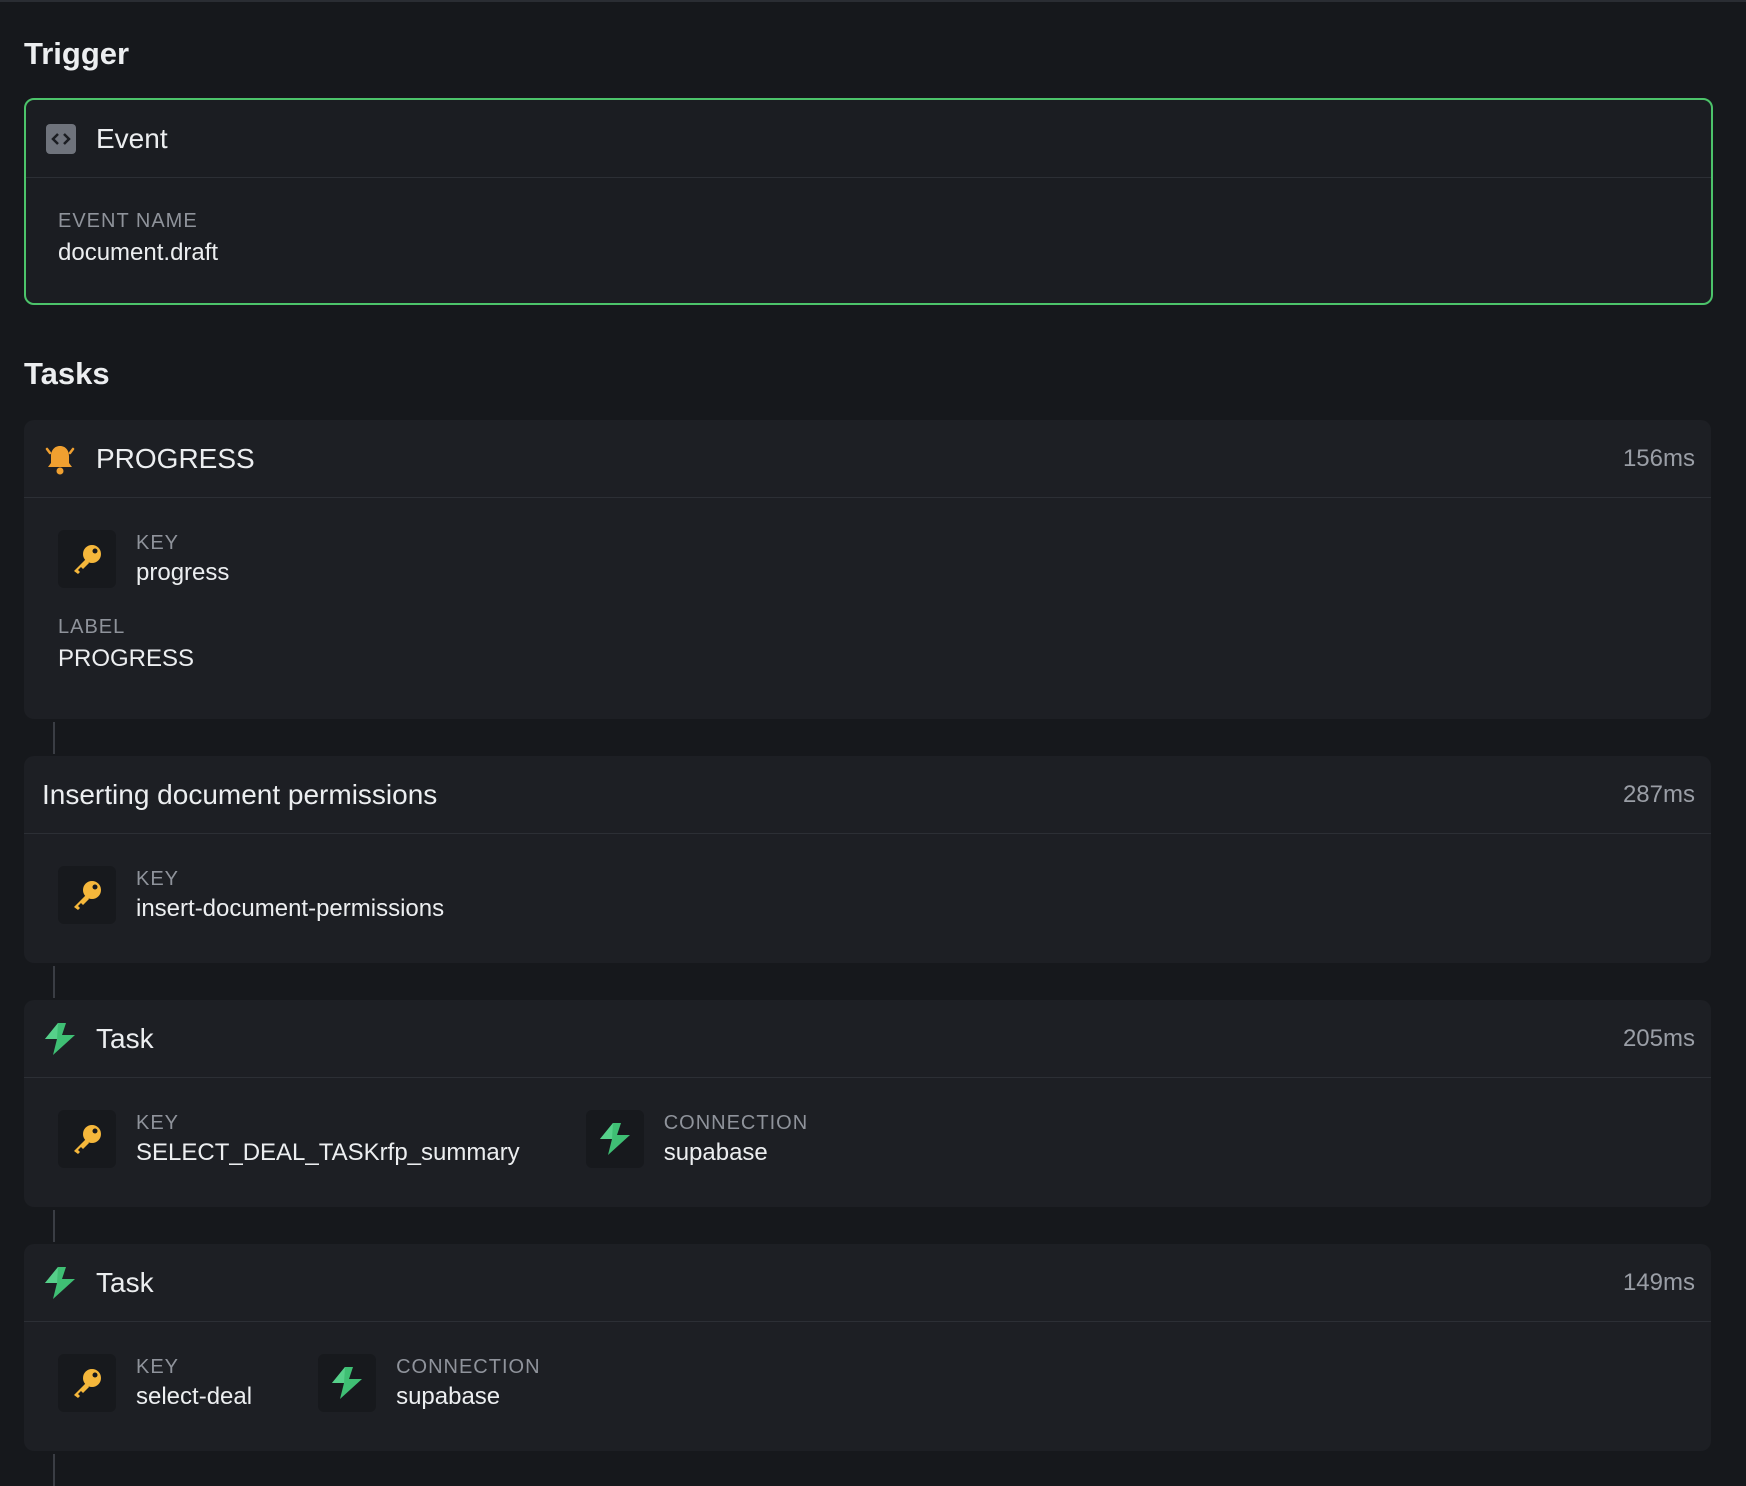 The width and height of the screenshot is (1746, 1486). I want to click on key-field: KEY insert-document-permissions, so click(251, 895).